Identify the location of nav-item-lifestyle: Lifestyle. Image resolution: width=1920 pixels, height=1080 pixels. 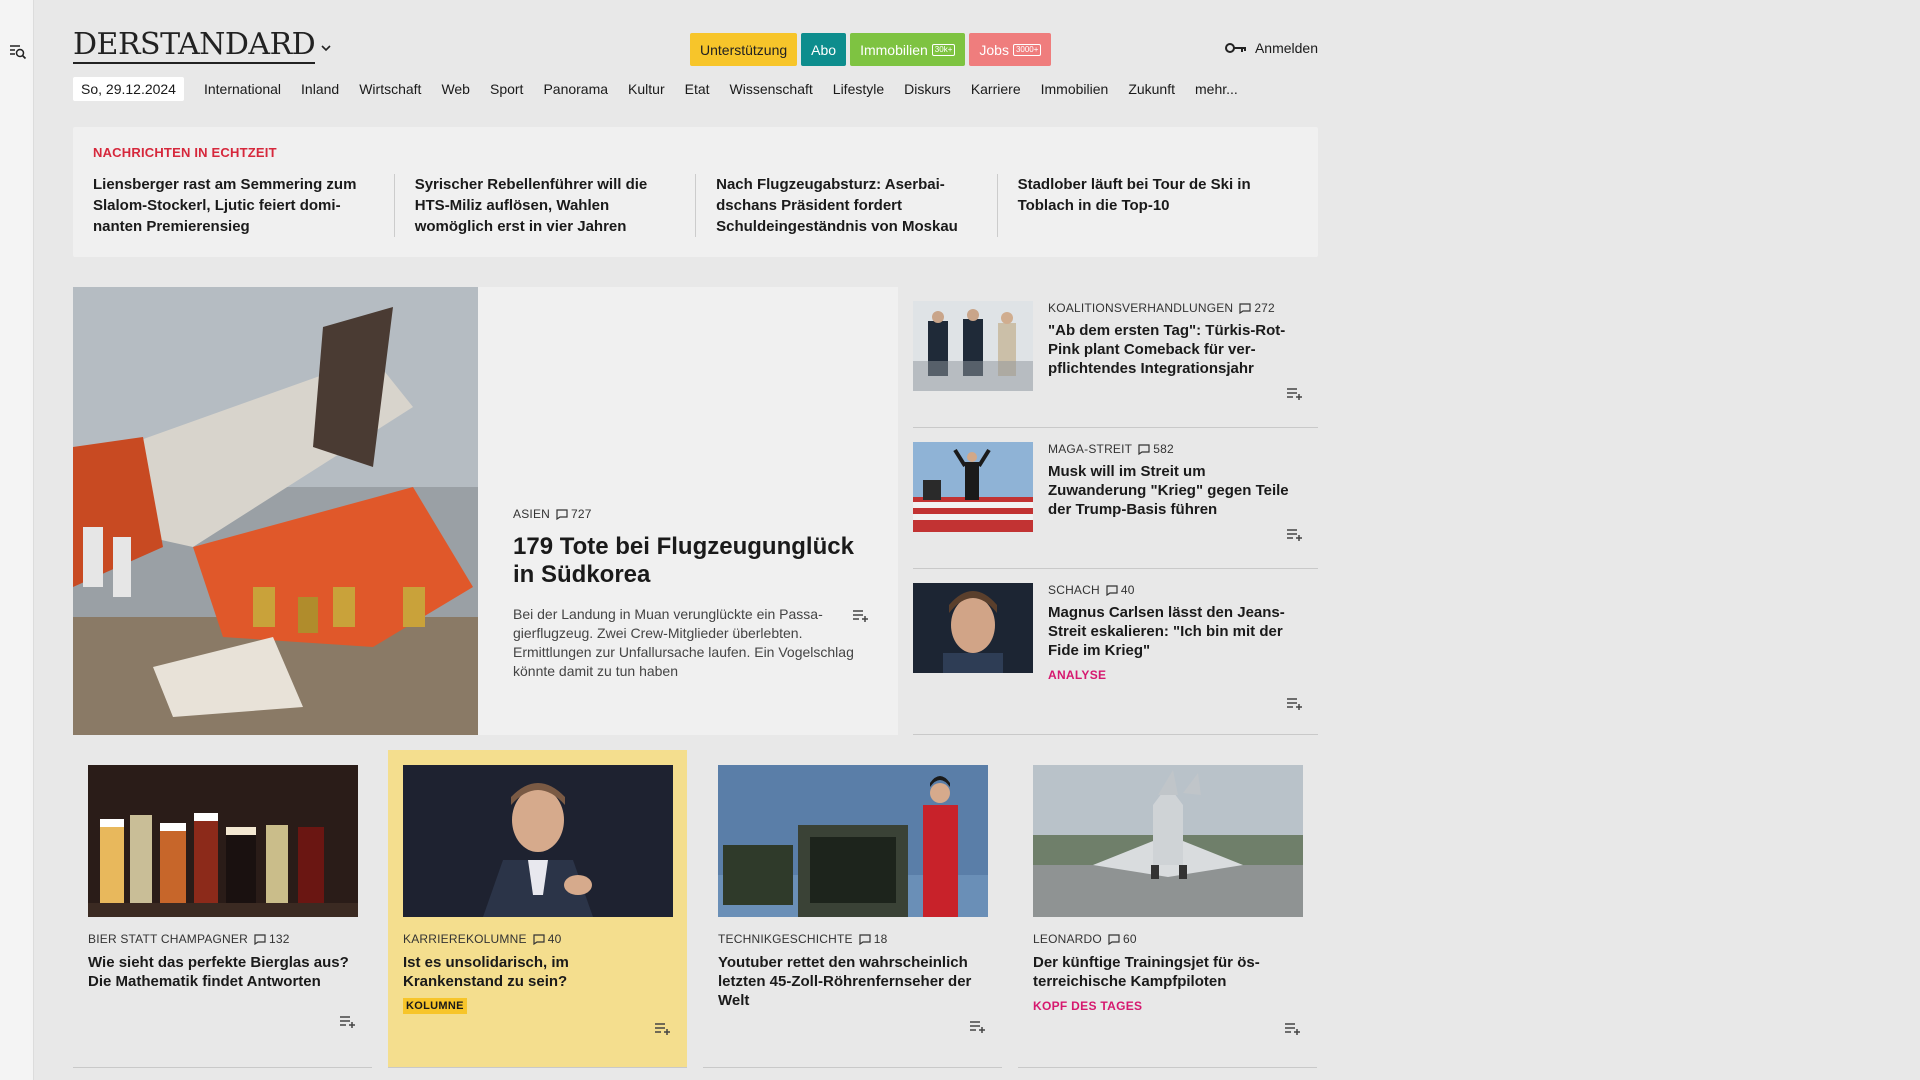
(858, 89).